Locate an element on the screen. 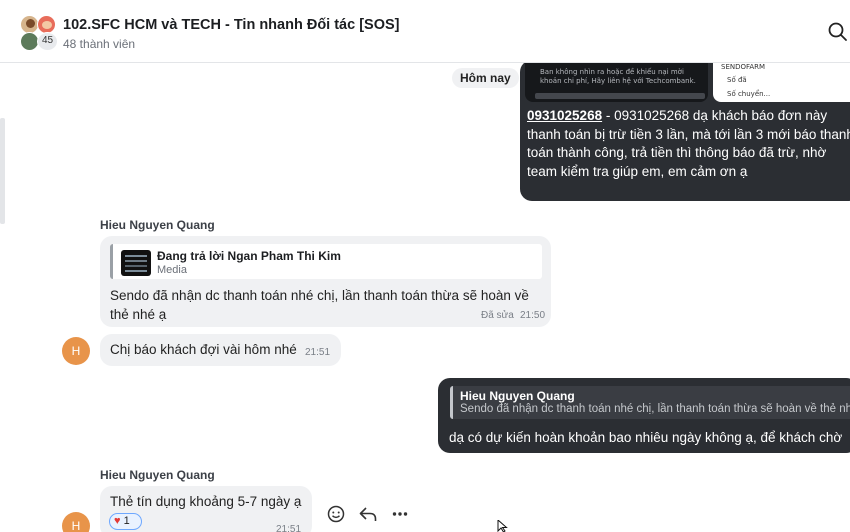  message-text: Chị báo khách đợi vài hôm nhé is located at coordinates (203, 349).